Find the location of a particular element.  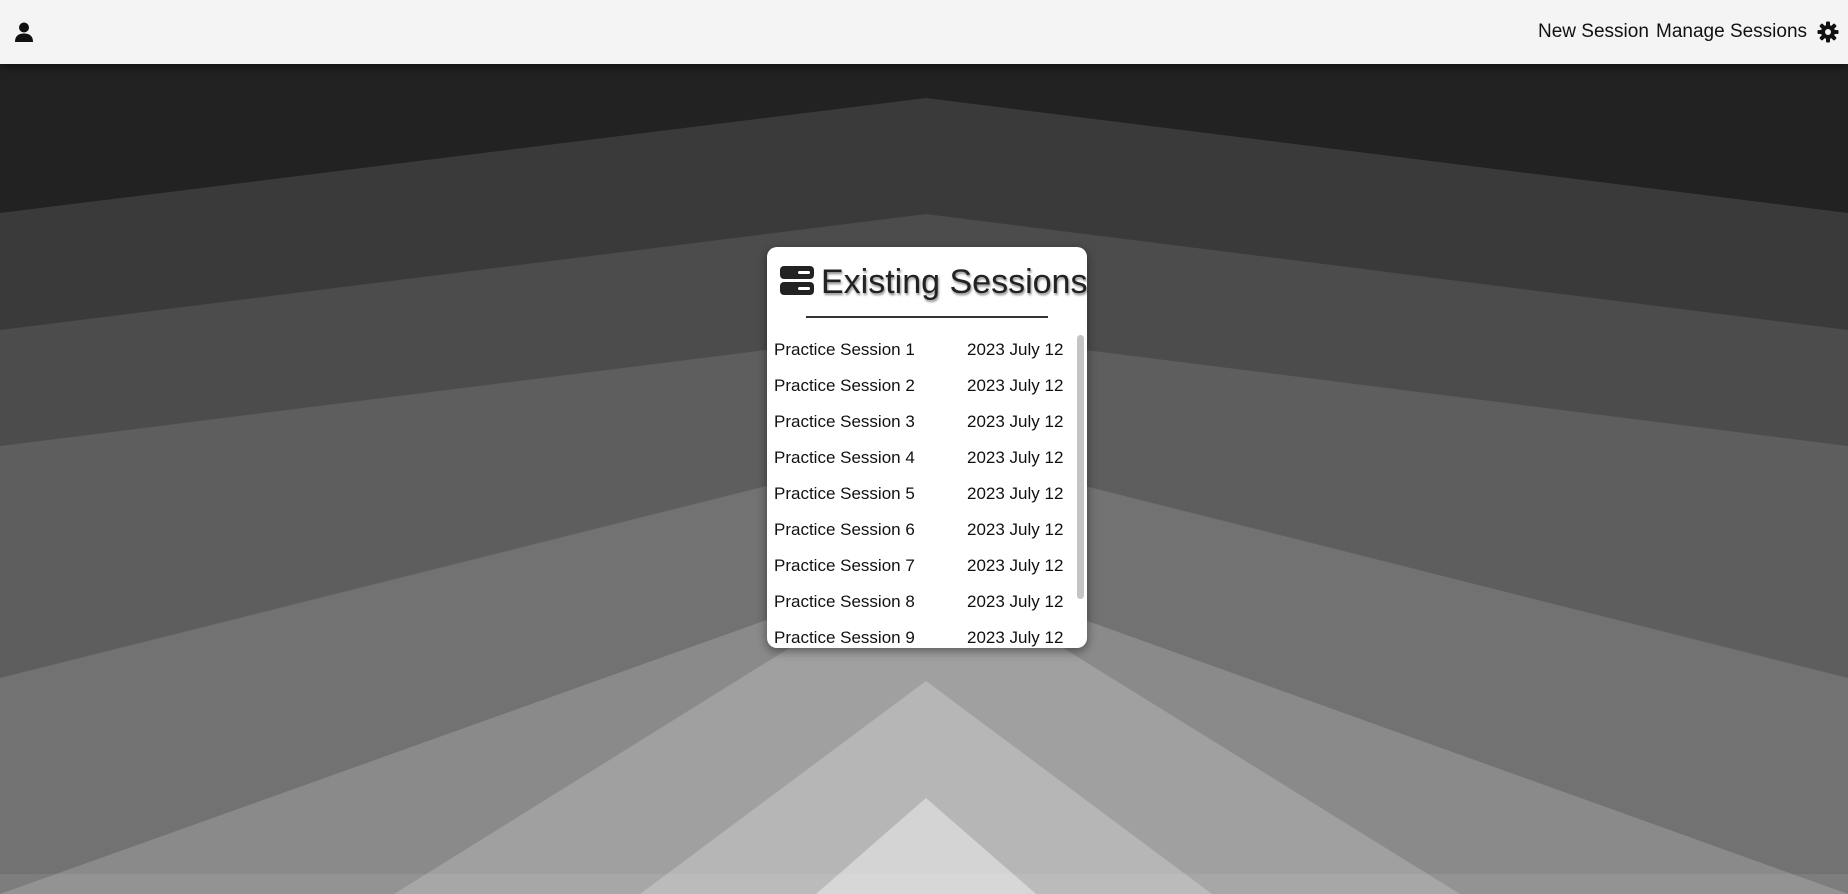

gear-icon is located at coordinates (1828, 32).